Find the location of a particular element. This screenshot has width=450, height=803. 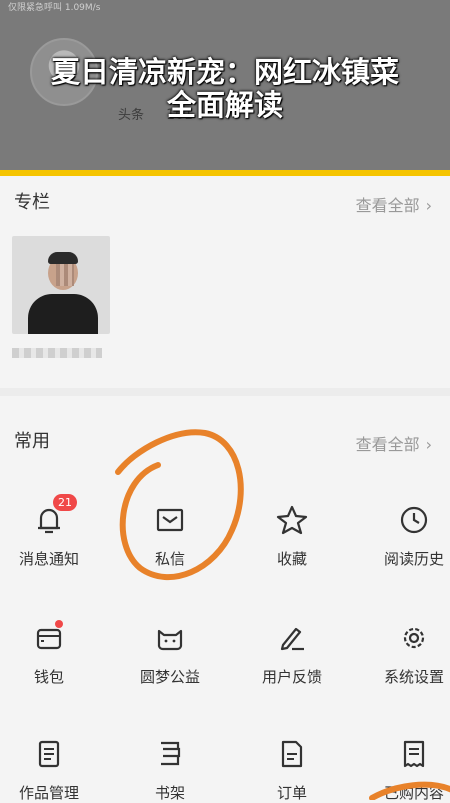

grid-item-label: 钱包 is located at coordinates (48, 677).